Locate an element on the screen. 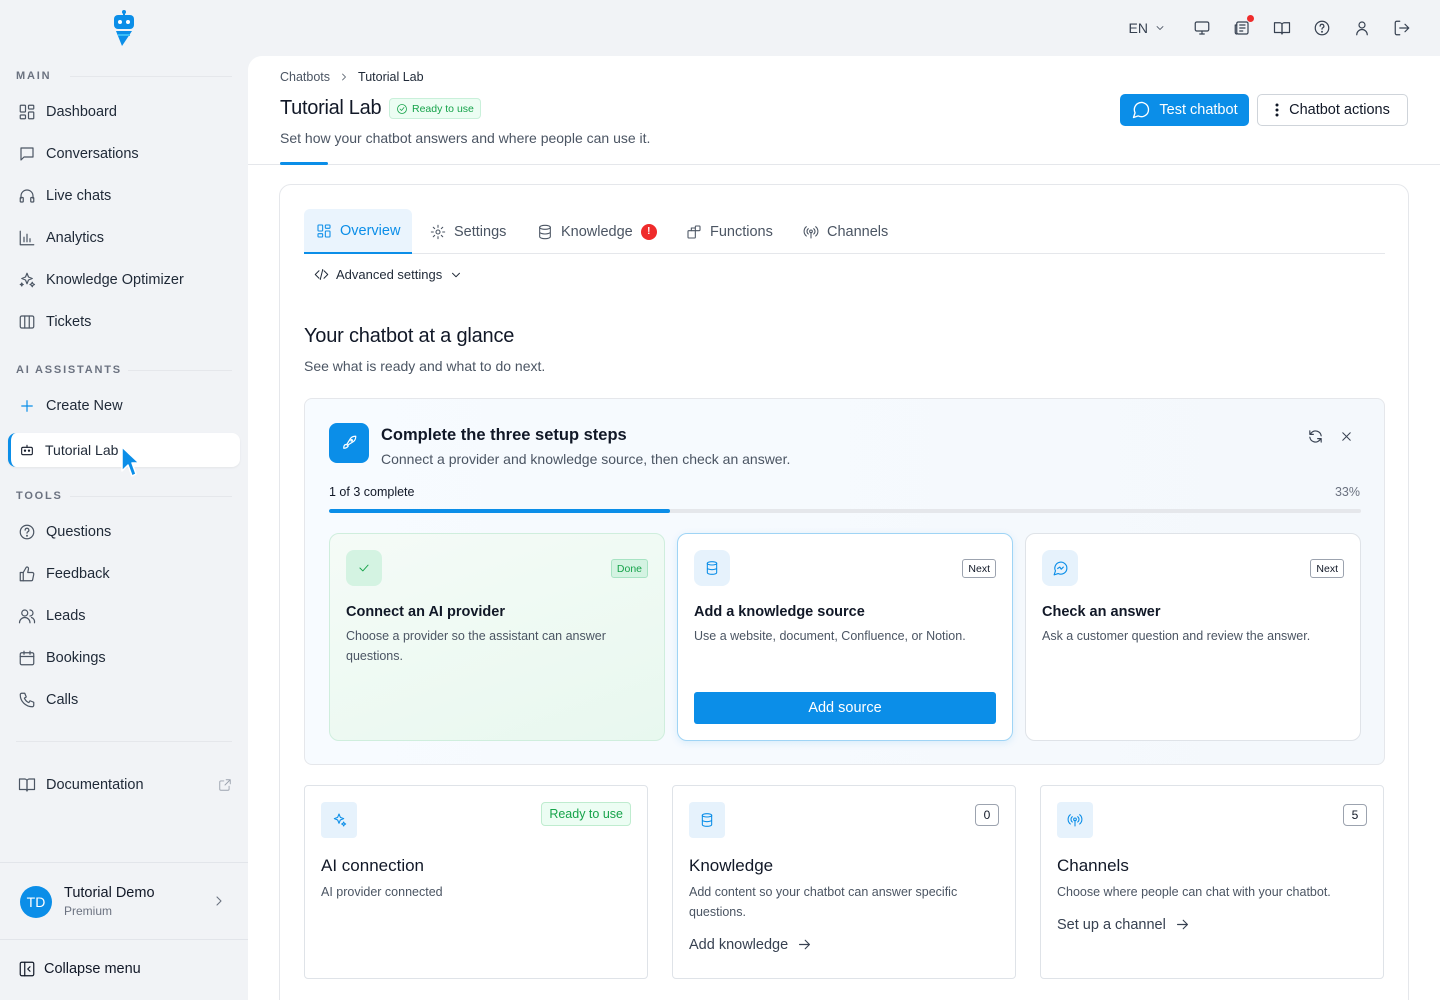  sidebar-item-knowledge-optimizer: Knowledge Optimizer is located at coordinates (124, 280).